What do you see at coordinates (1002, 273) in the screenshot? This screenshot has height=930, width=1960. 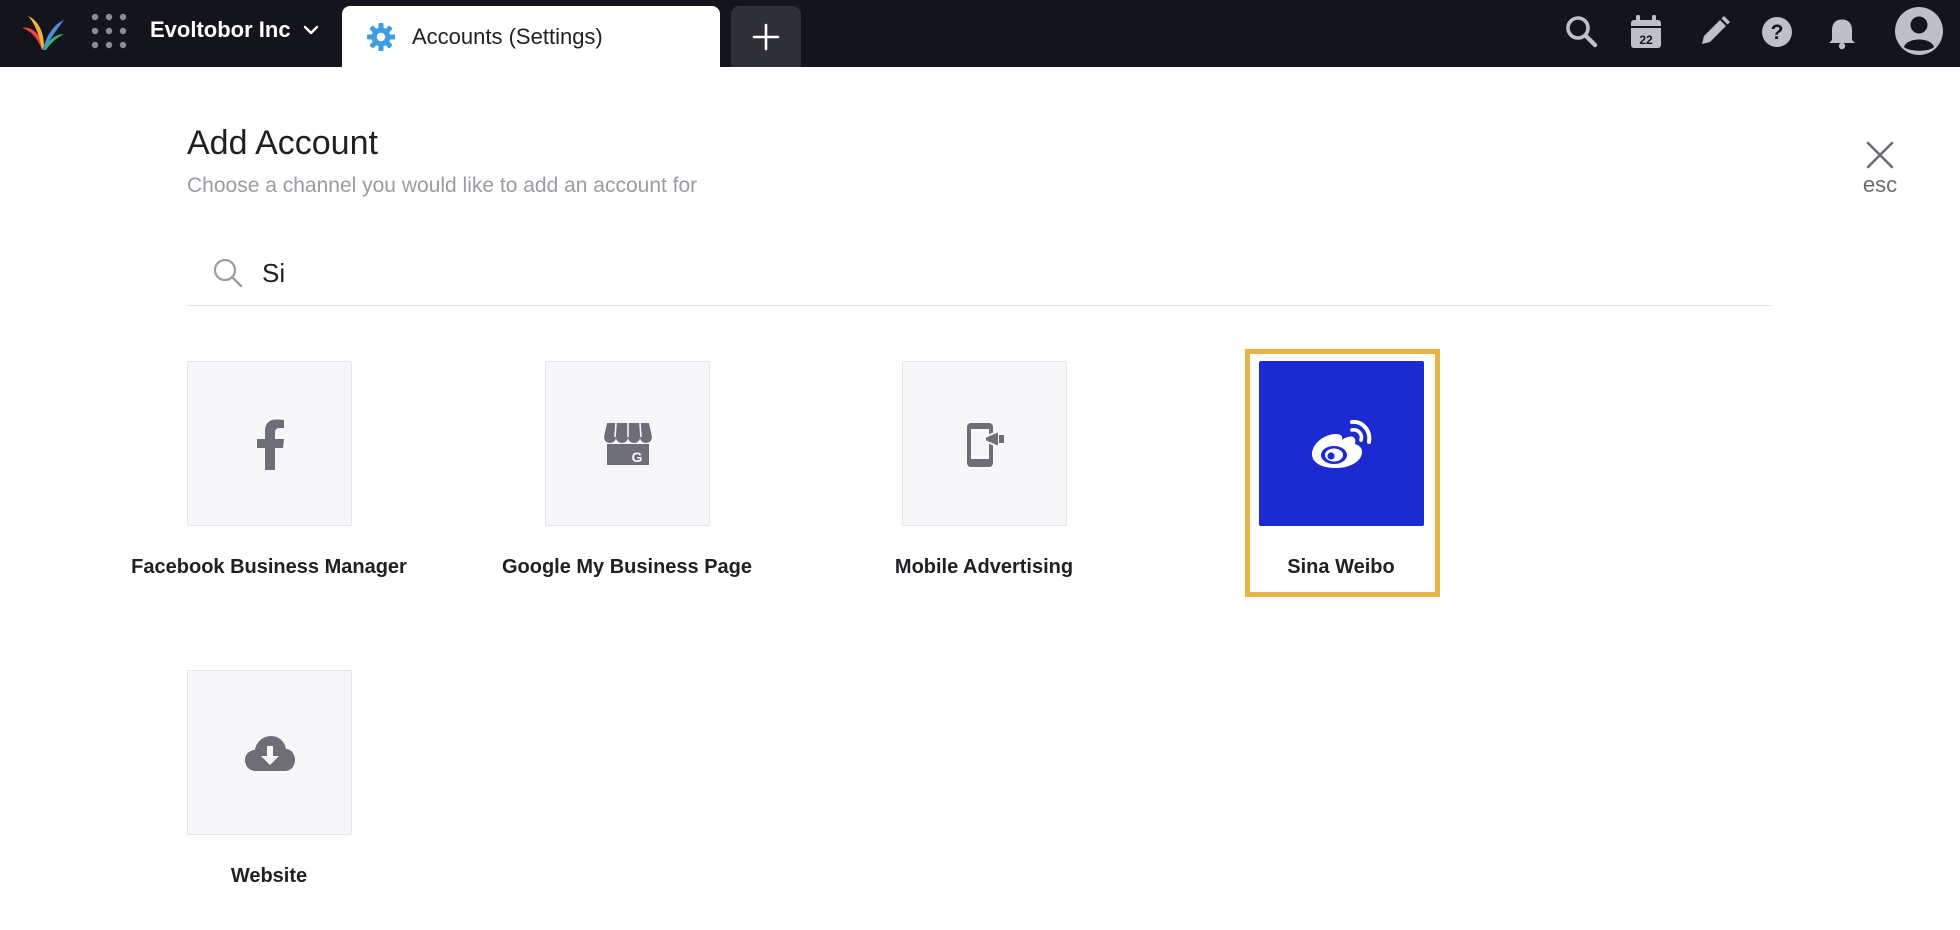 I see `search-input` at bounding box center [1002, 273].